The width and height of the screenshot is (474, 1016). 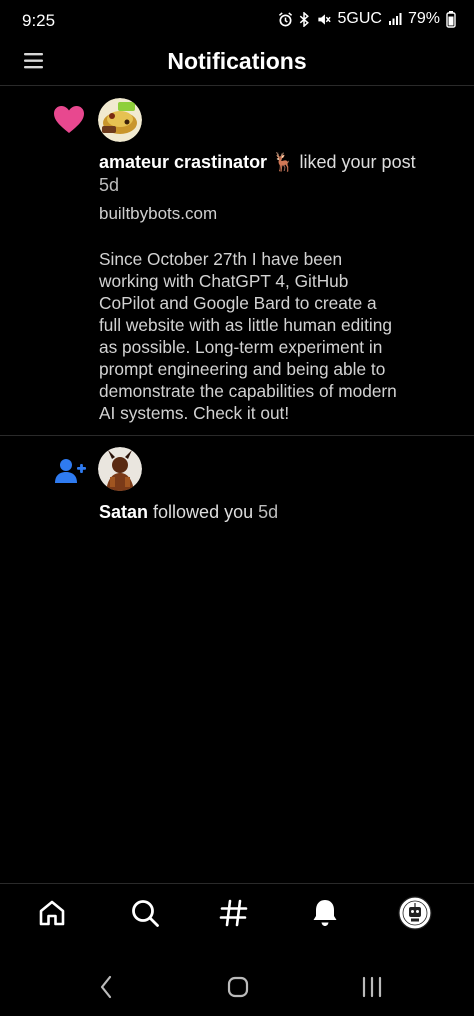 I want to click on top-app-bar: Notifications, so click(x=237, y=63).